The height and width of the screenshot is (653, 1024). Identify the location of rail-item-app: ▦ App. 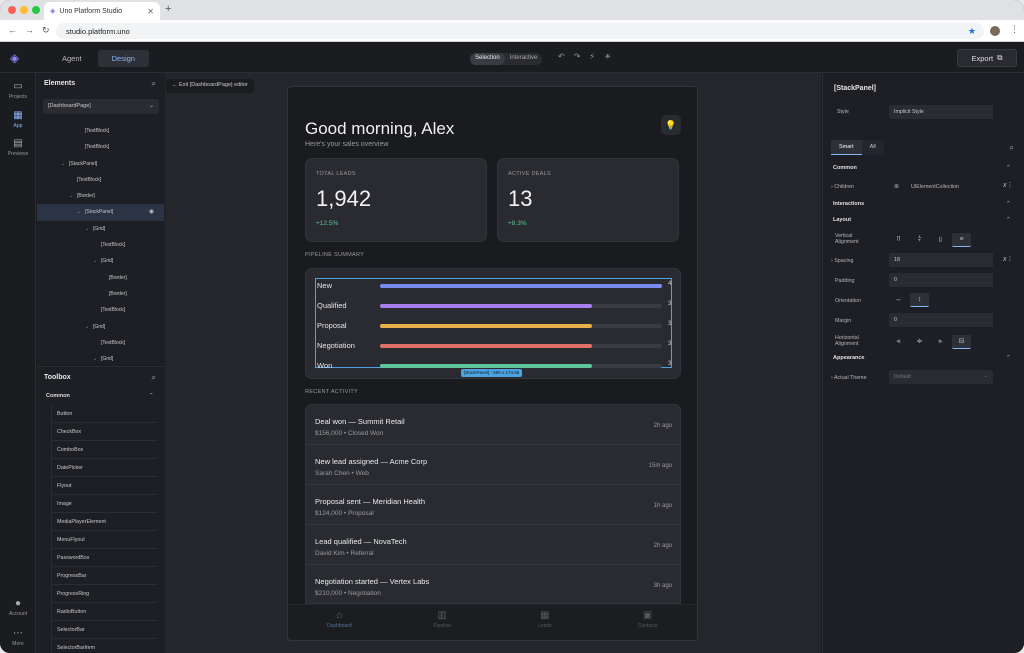
(18, 119).